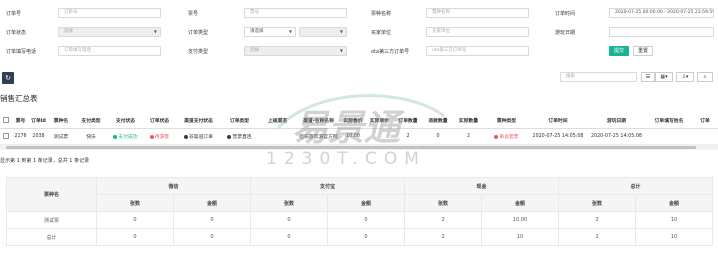 The image size is (718, 256). What do you see at coordinates (318, 136) in the screenshot?
I see `cell-channel-name: 吃乐旅欢游官方网` at bounding box center [318, 136].